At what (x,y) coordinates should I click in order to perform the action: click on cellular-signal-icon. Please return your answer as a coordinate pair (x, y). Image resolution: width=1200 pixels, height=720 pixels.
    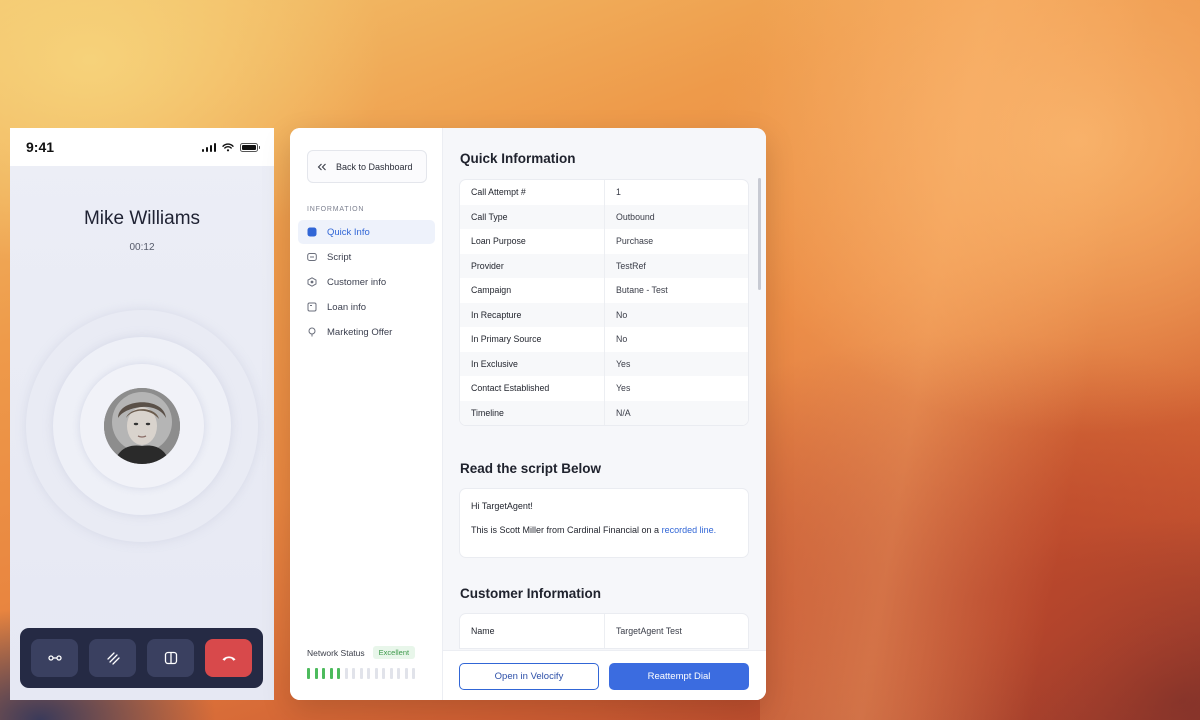
    Looking at the image, I should click on (208, 147).